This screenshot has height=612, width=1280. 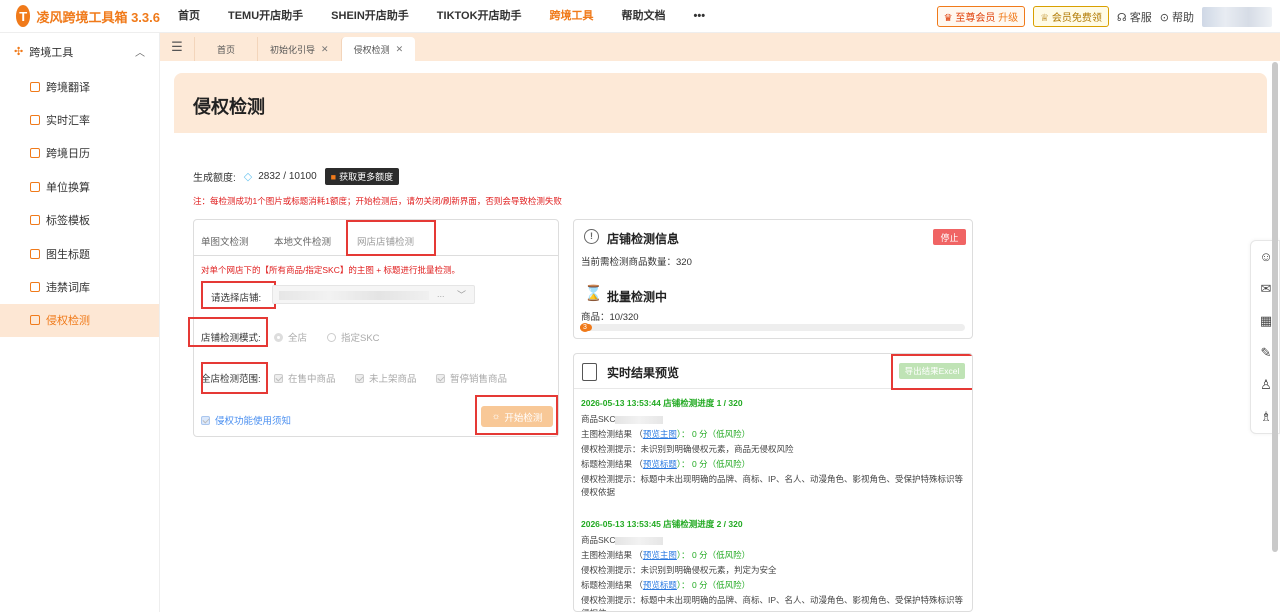 I want to click on sidebar-item-label-template: 标签模板, so click(x=79, y=220).